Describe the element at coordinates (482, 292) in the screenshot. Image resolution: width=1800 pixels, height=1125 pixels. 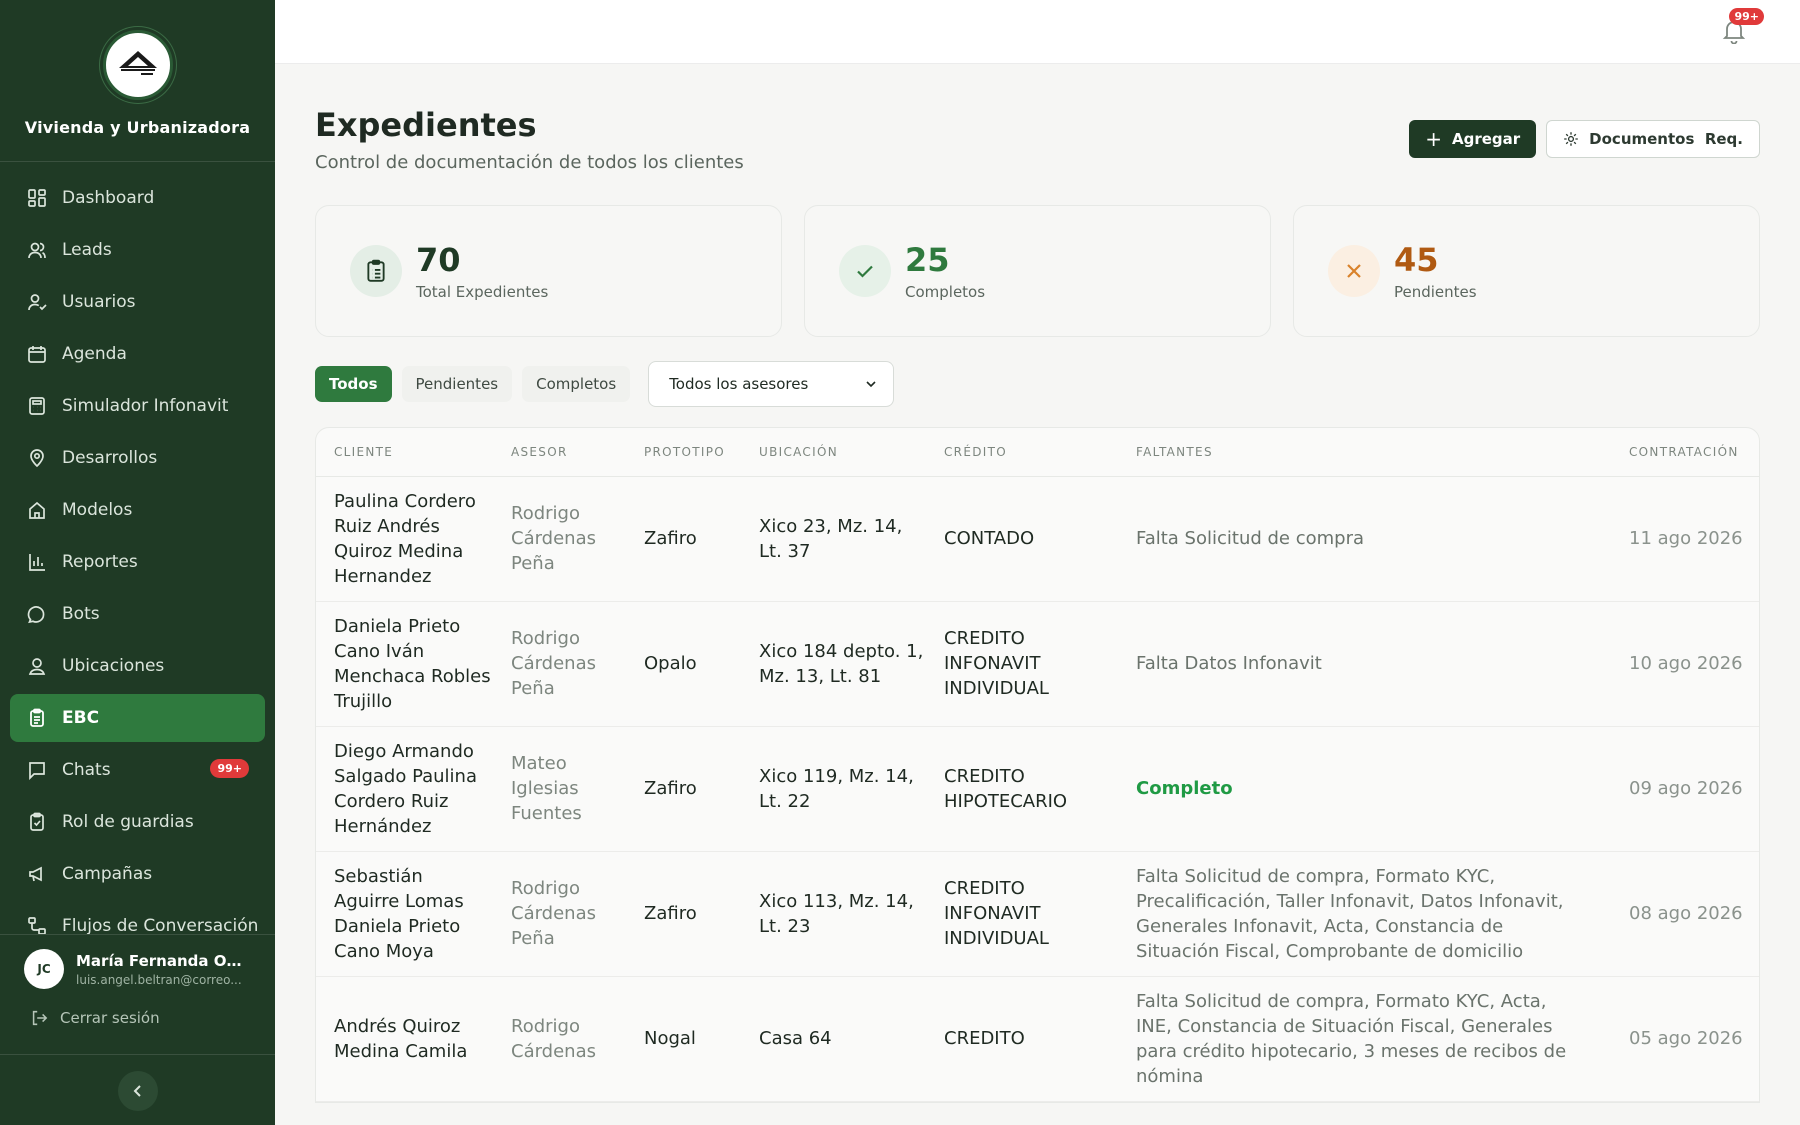
I see `stat-total-label: Total Expedientes` at that location.